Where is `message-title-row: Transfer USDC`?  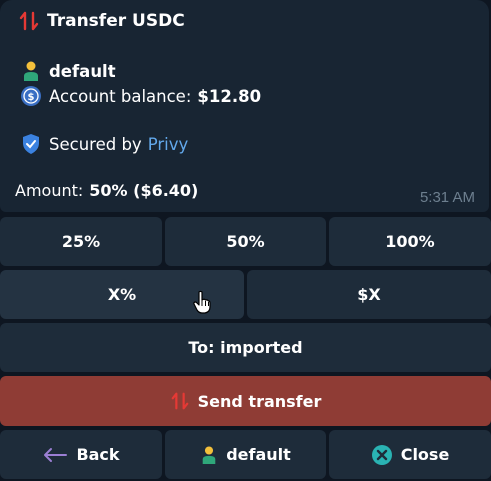 message-title-row: Transfer USDC is located at coordinates (101, 21).